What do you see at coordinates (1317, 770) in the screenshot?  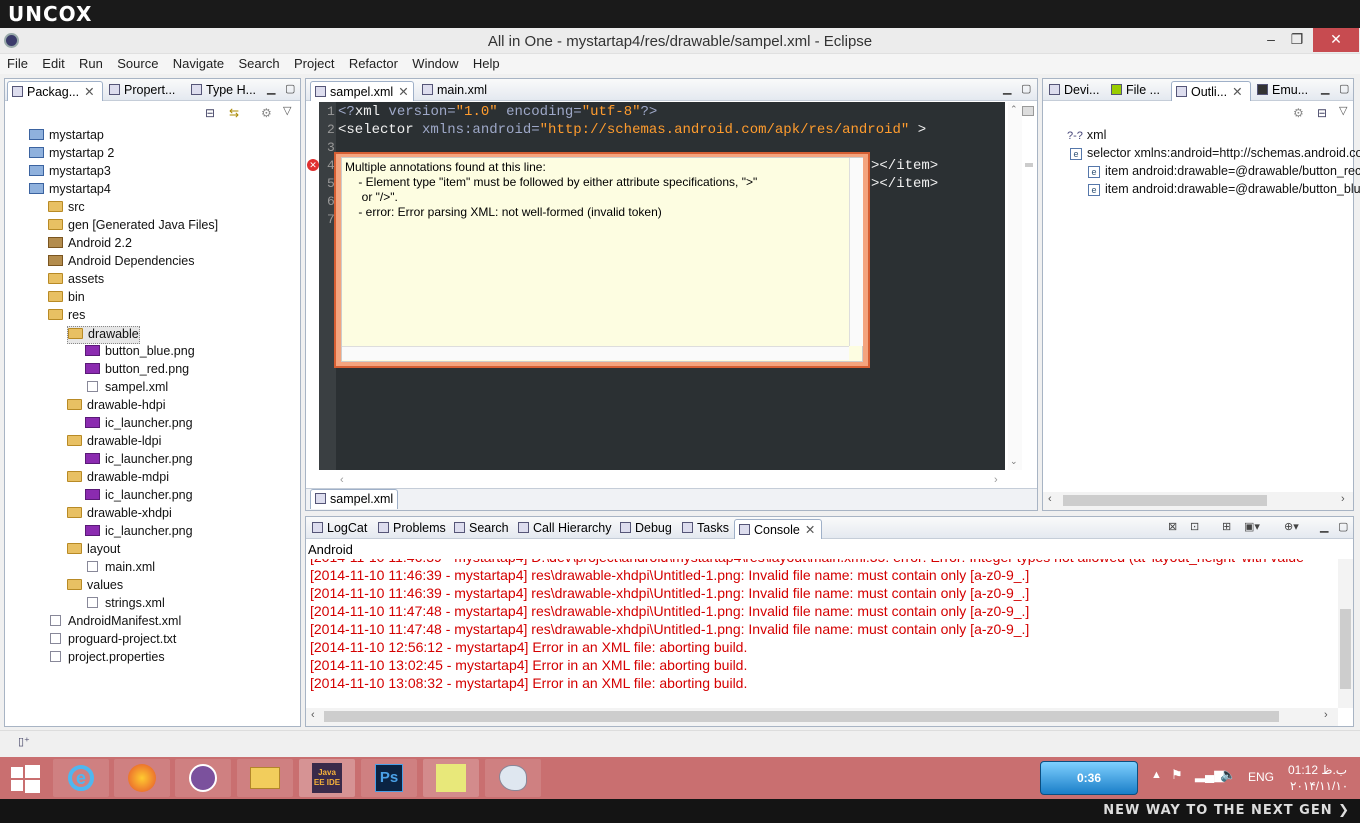 I see `clock-time: 01:12 ب.ظ` at bounding box center [1317, 770].